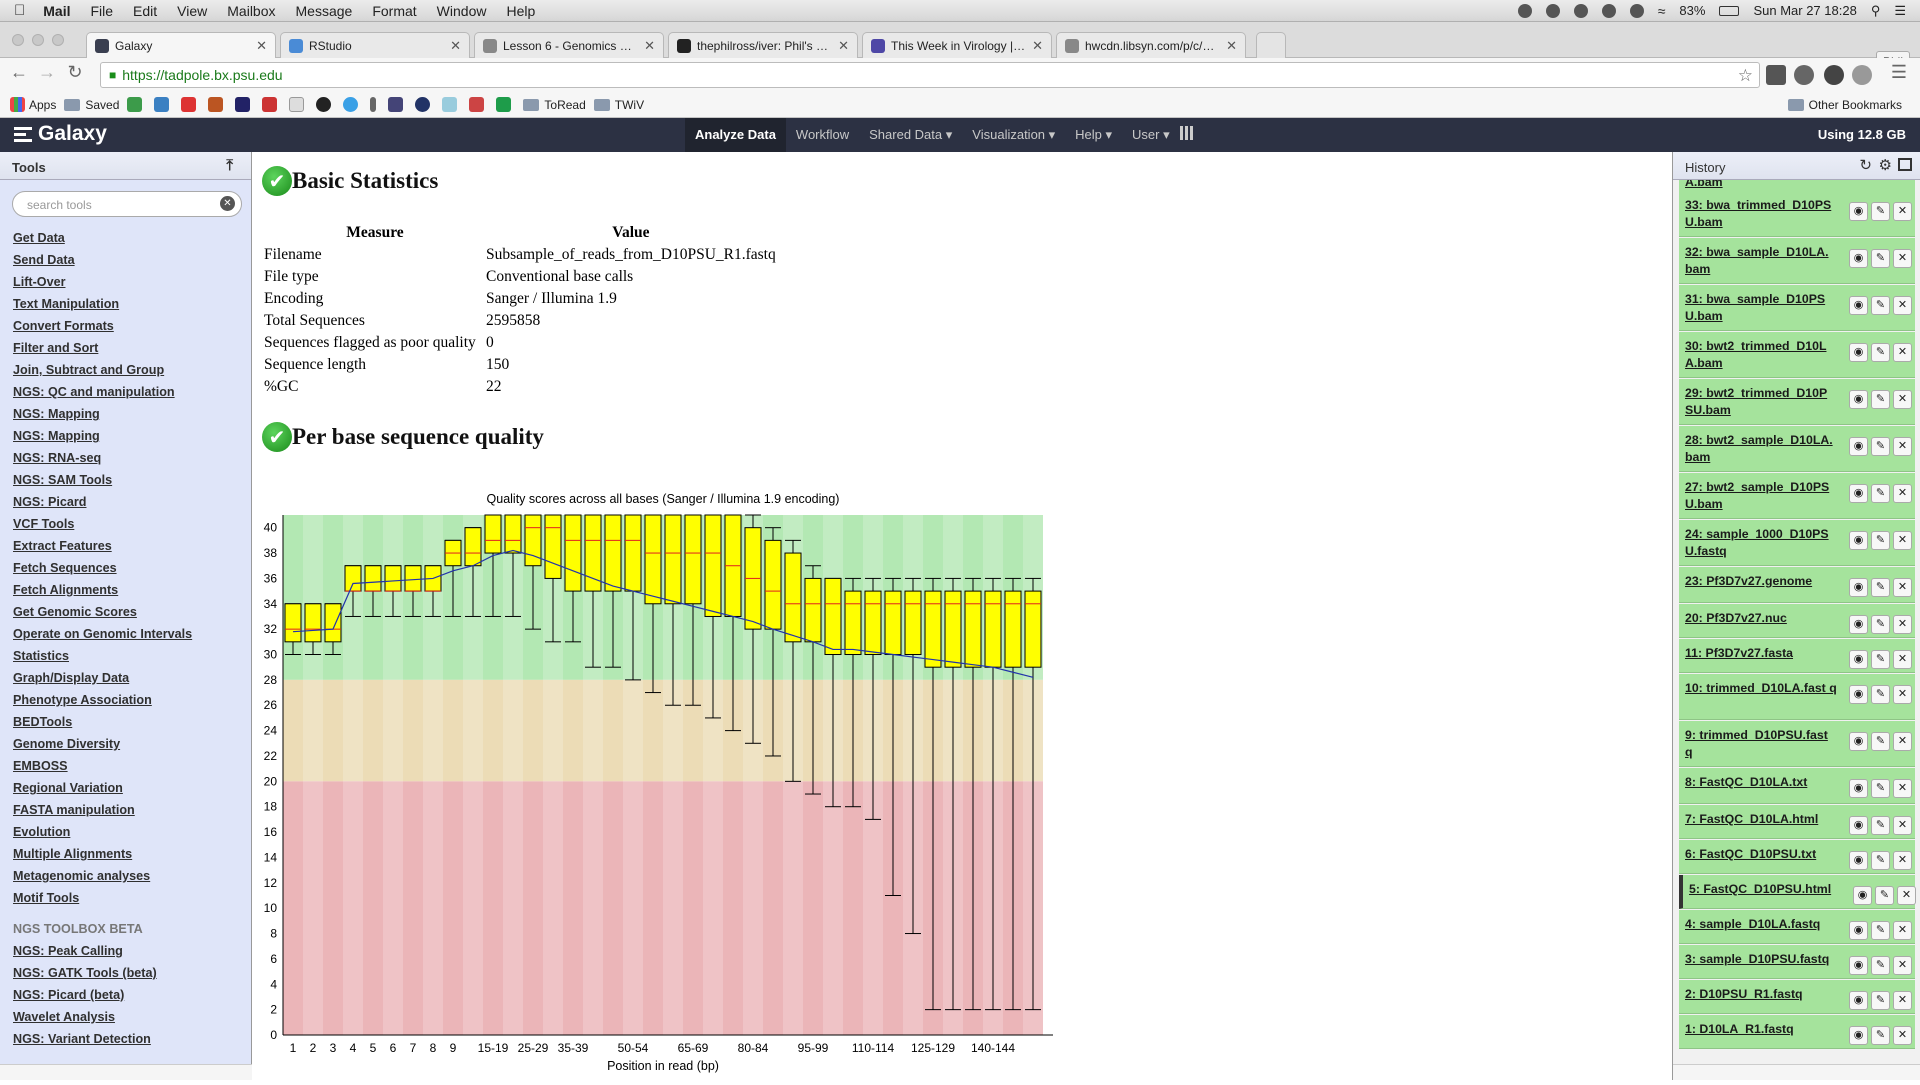 This screenshot has height=1085, width=1920. What do you see at coordinates (1761, 959) in the screenshot?
I see `history-item-title: 3: sample_D10PSU.fastq` at bounding box center [1761, 959].